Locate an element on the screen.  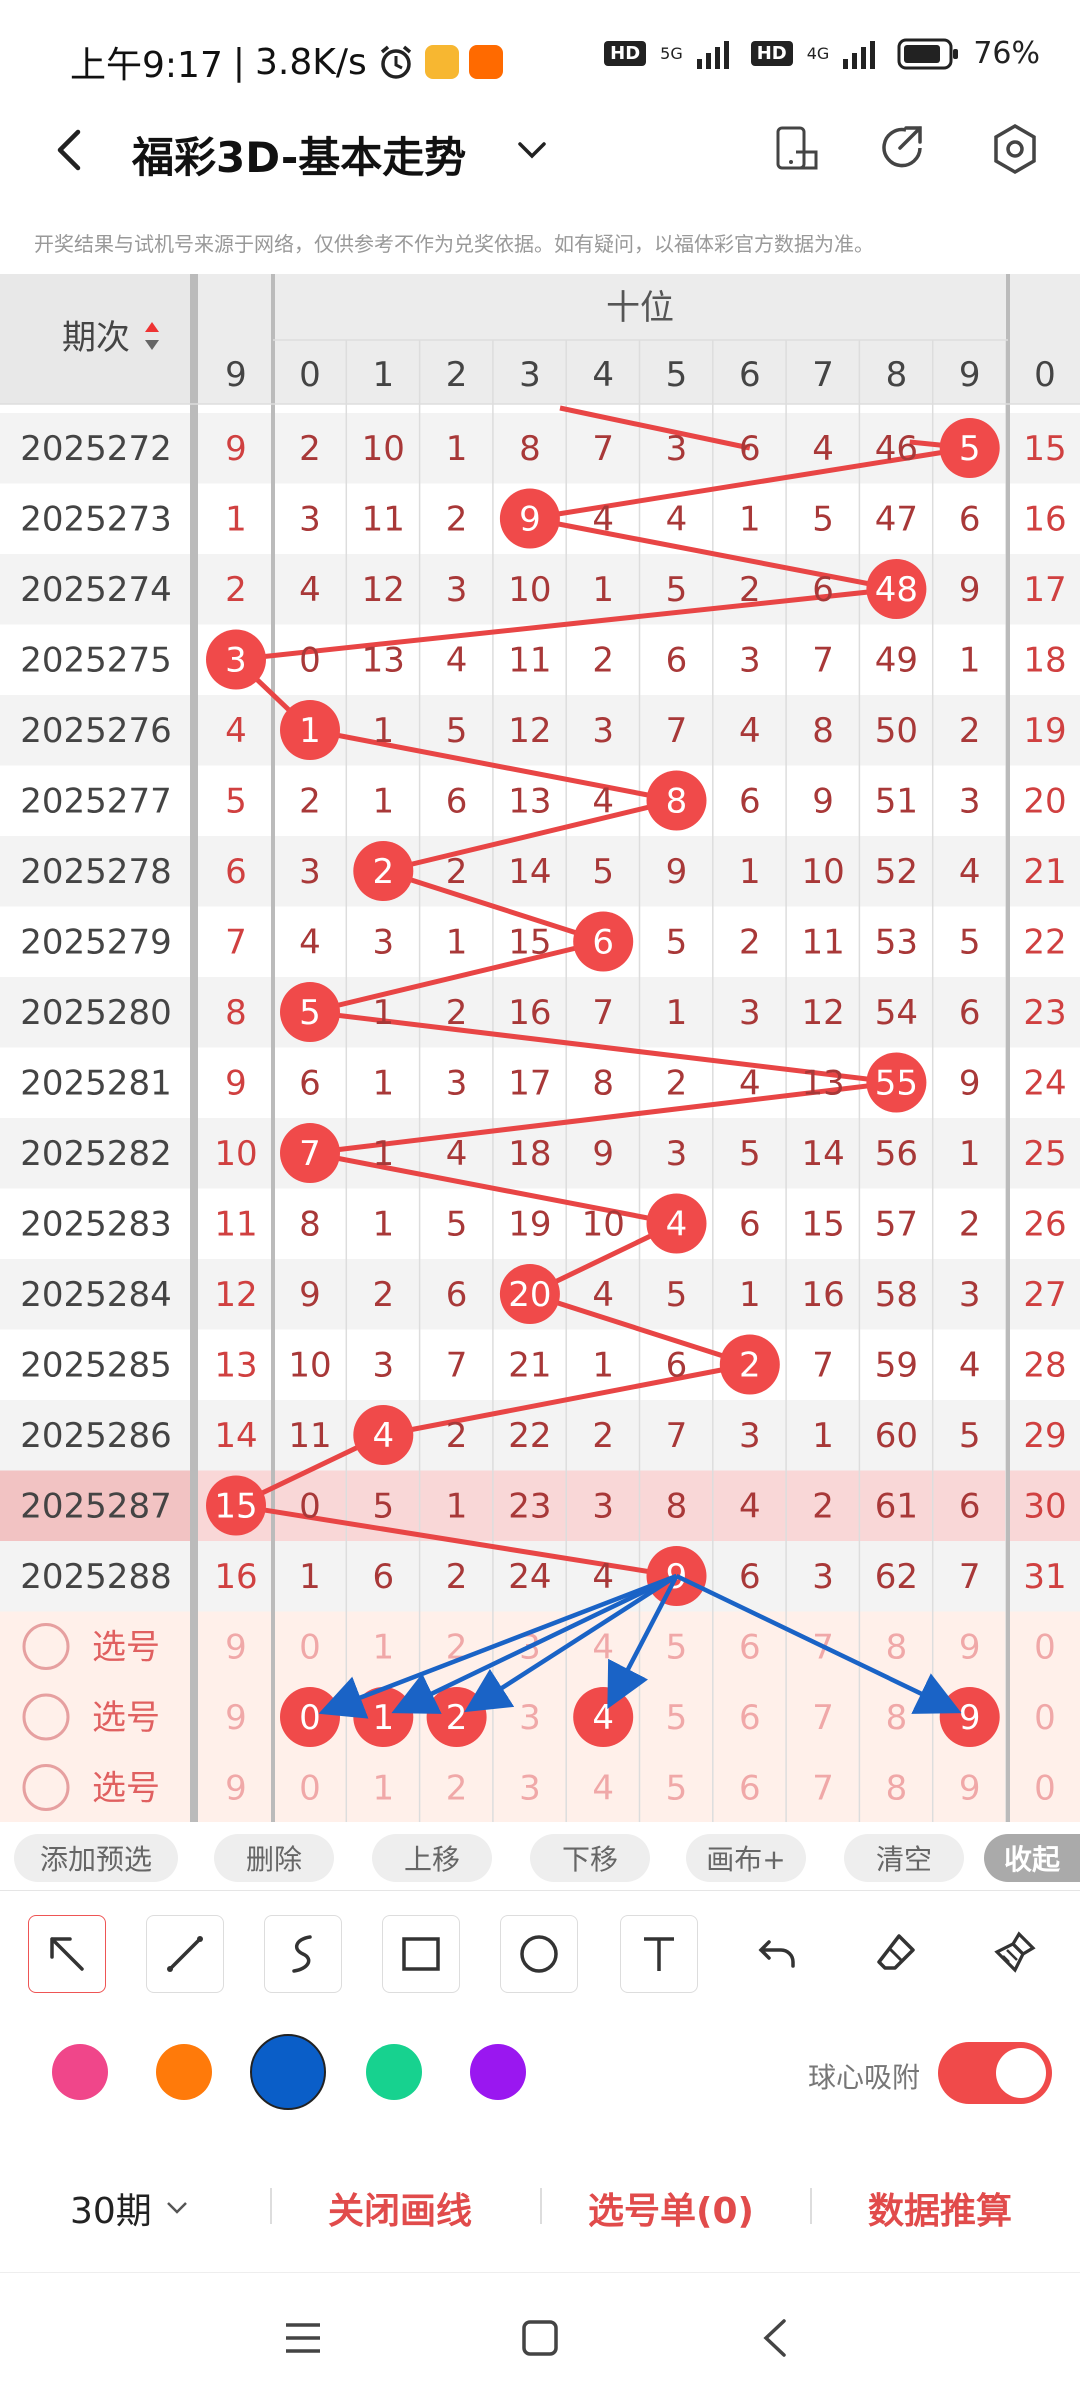
undo-icon is located at coordinates (778, 1953).